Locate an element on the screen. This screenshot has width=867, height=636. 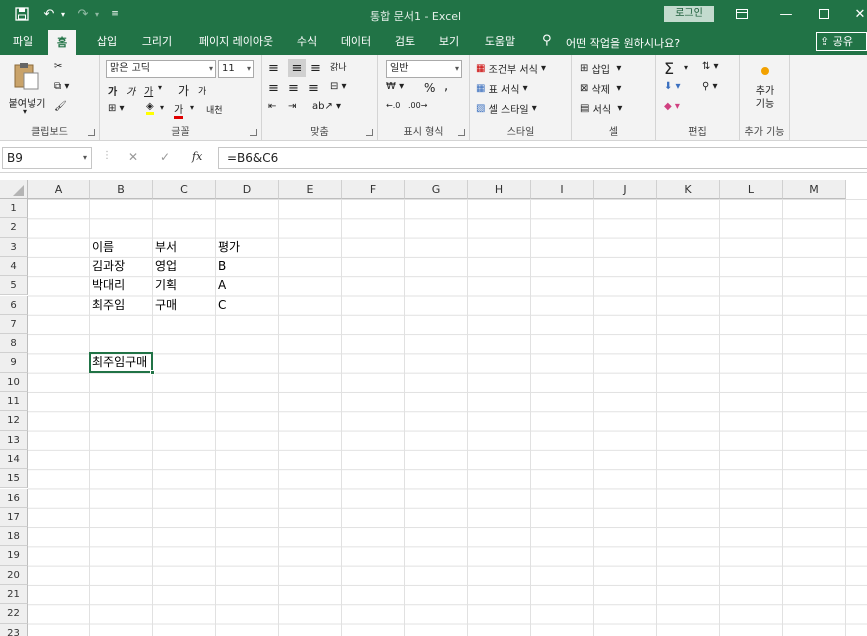
cell-d3: 평가 is located at coordinates (228, 247).